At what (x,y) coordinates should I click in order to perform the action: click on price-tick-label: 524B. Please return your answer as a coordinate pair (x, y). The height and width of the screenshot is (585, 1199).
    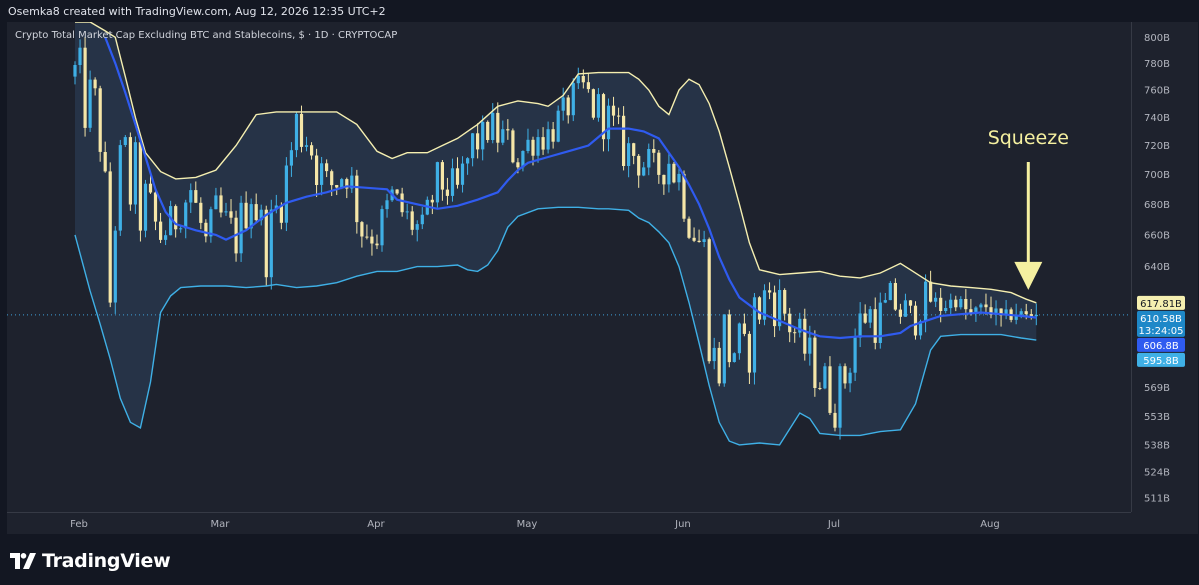
    Looking at the image, I should click on (1157, 473).